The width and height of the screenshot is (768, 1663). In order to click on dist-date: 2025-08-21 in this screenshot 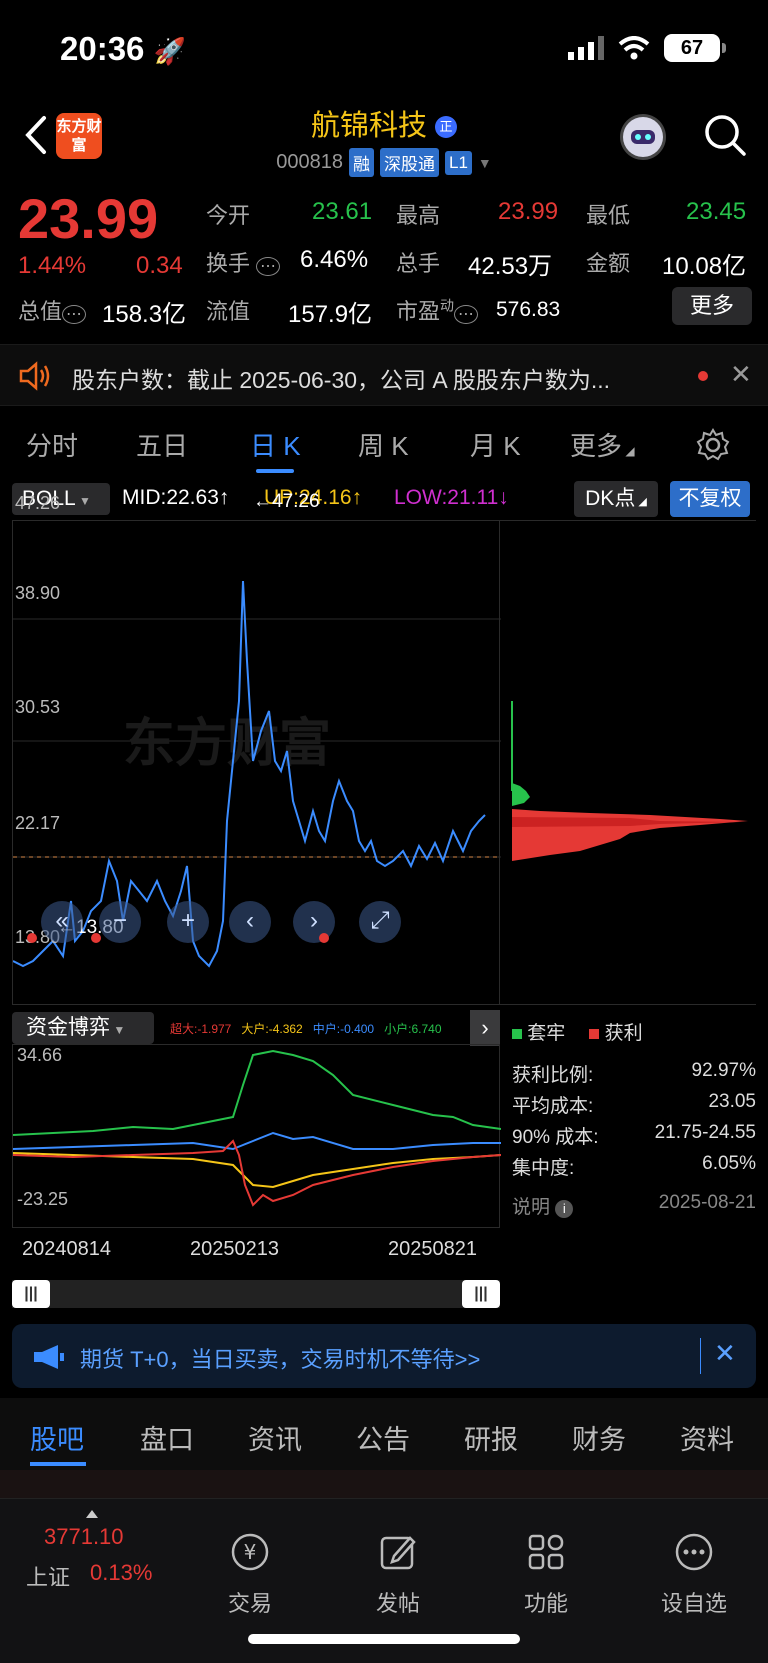, I will do `click(707, 1202)`.